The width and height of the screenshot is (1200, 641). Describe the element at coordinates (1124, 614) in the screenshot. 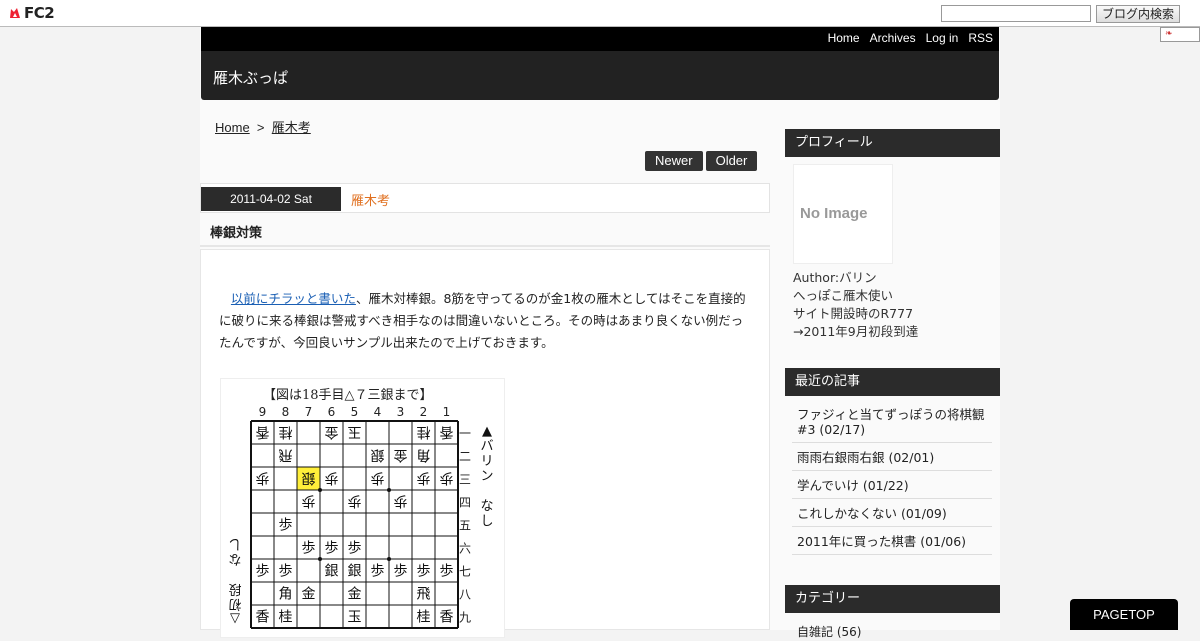

I see `pagetop-button: PAGETOP` at that location.